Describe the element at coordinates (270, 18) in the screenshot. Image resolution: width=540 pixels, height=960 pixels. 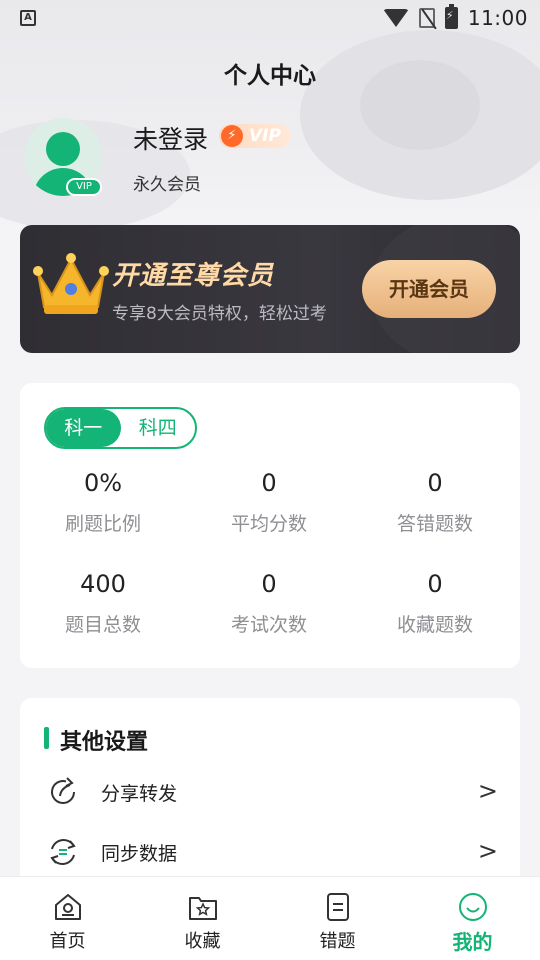
I see `status-bar: A 11:00` at that location.